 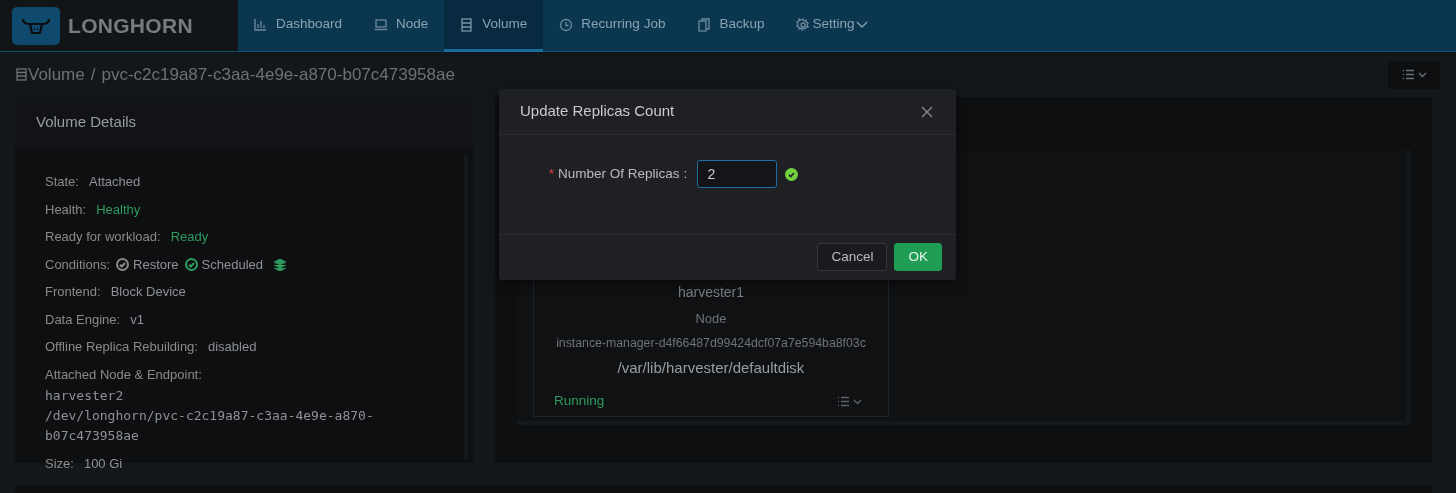 I want to click on dialog-title: Update Replicas Count, so click(x=597, y=111).